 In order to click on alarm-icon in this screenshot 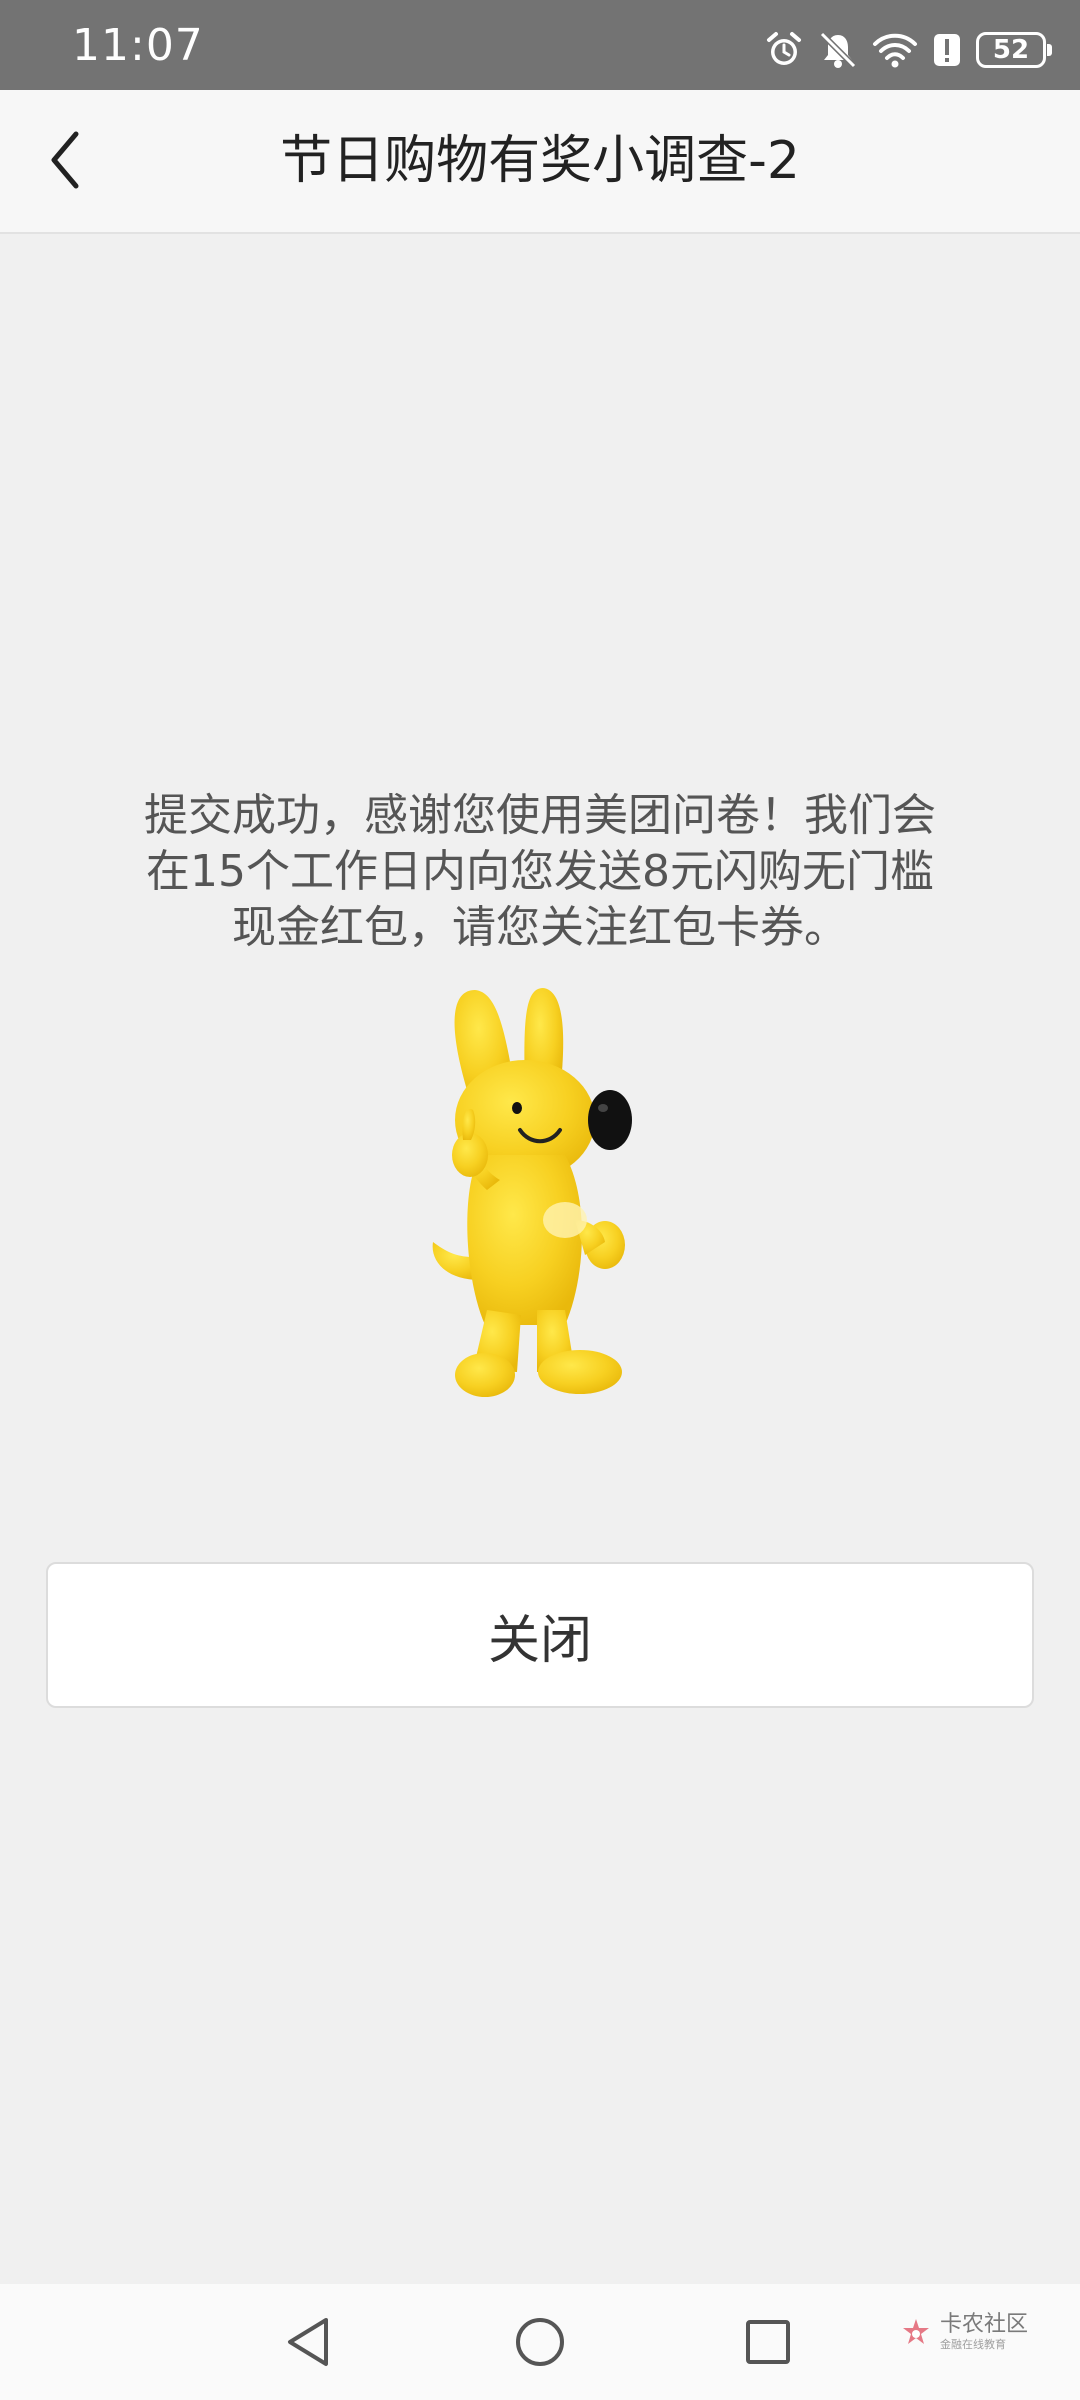, I will do `click(784, 48)`.